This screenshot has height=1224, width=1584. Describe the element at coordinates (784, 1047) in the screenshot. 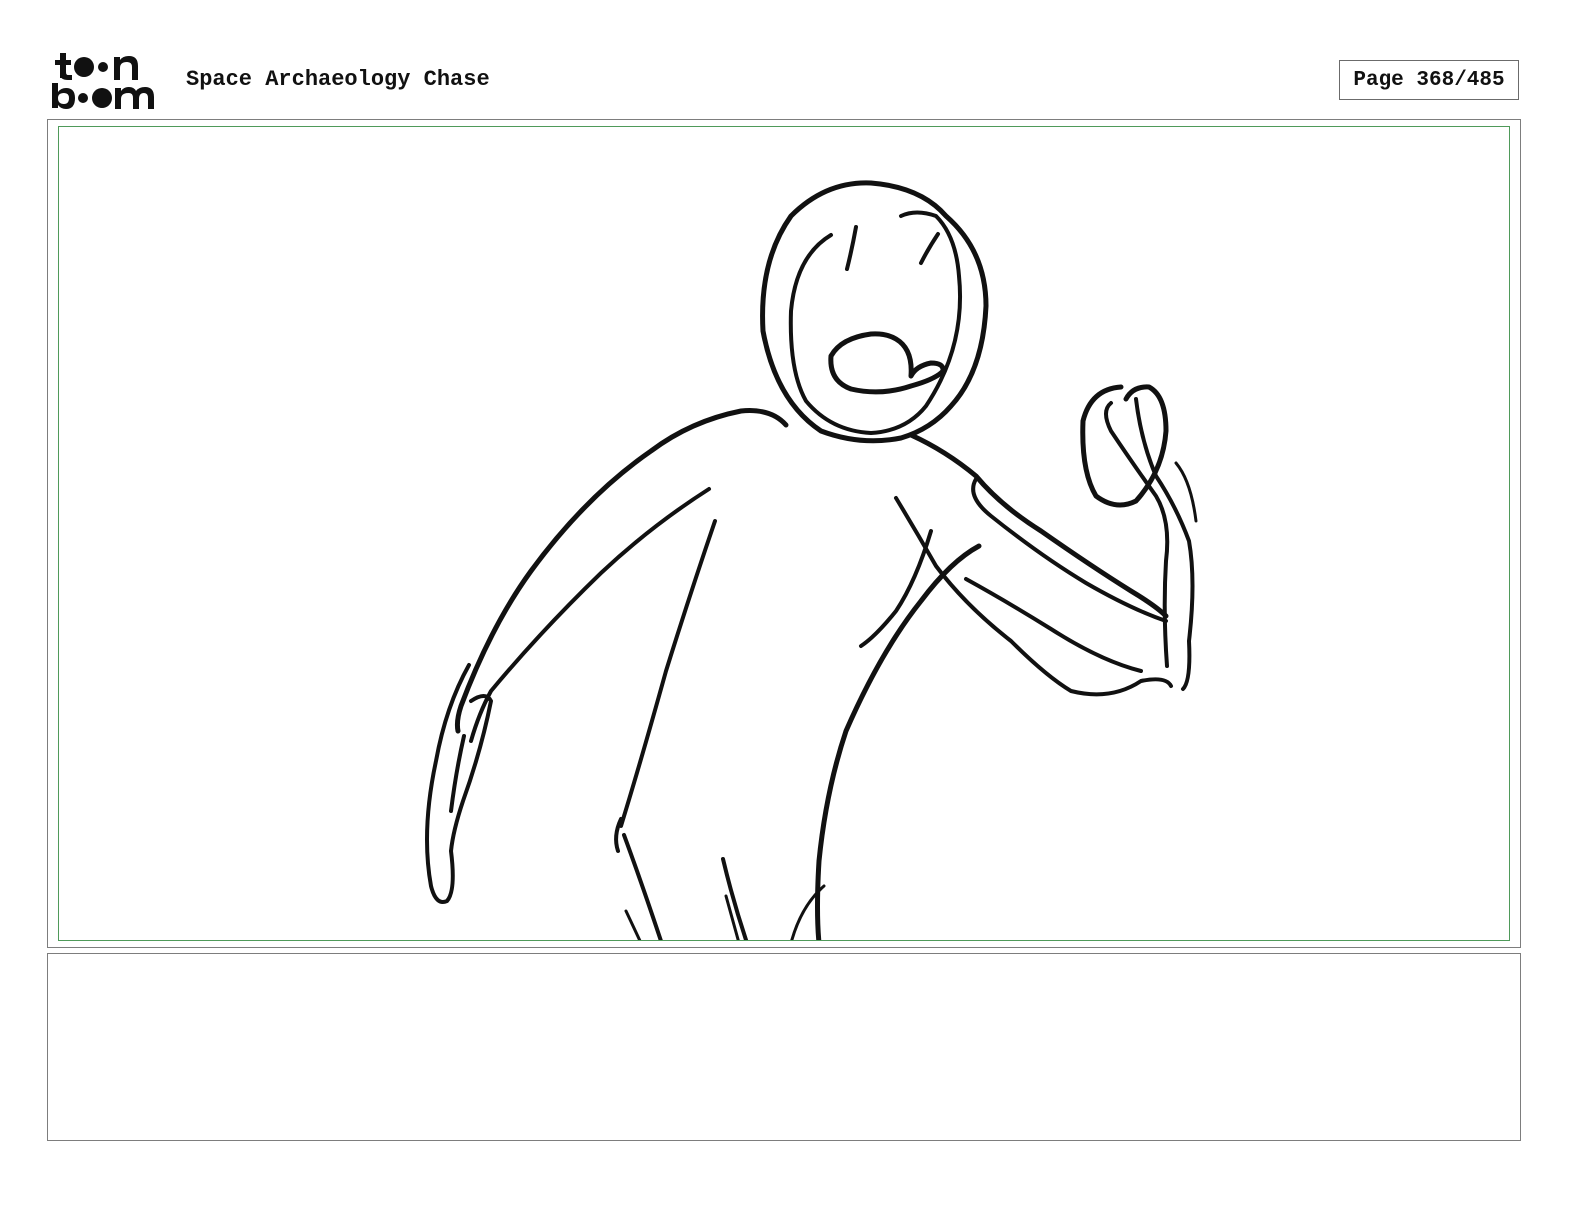

I see `panel-caption-box` at that location.